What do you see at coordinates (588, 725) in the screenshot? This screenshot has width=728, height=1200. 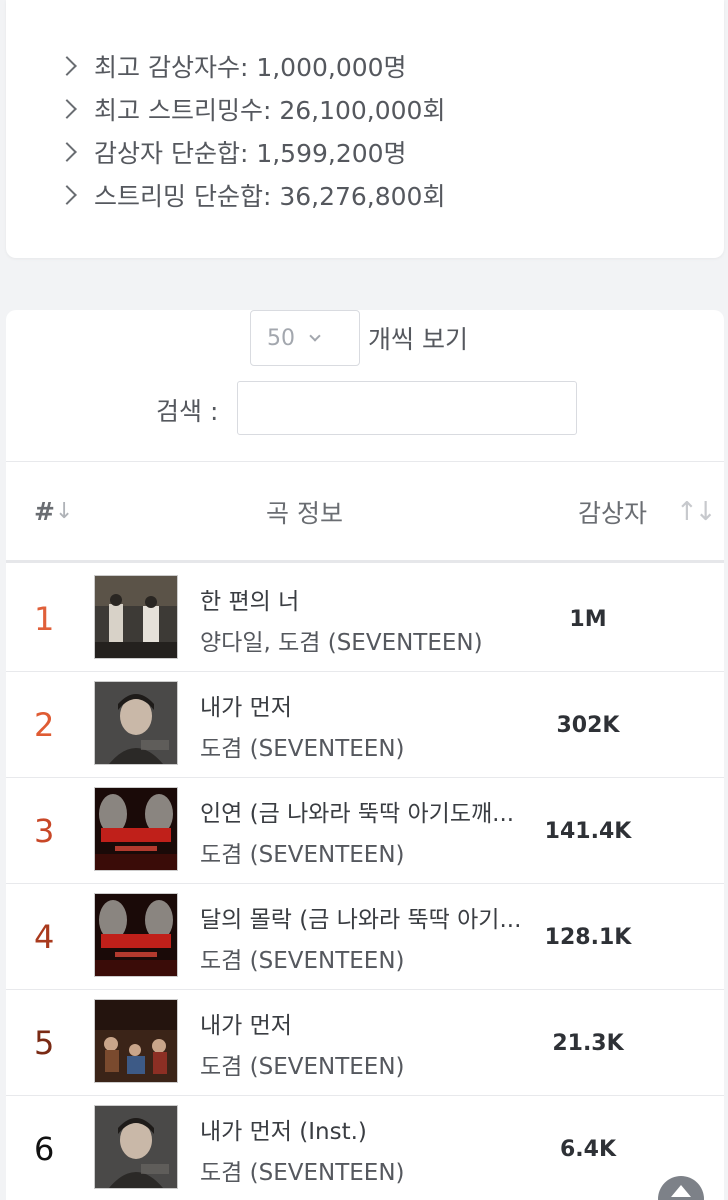 I see `listener-count: 302K` at bounding box center [588, 725].